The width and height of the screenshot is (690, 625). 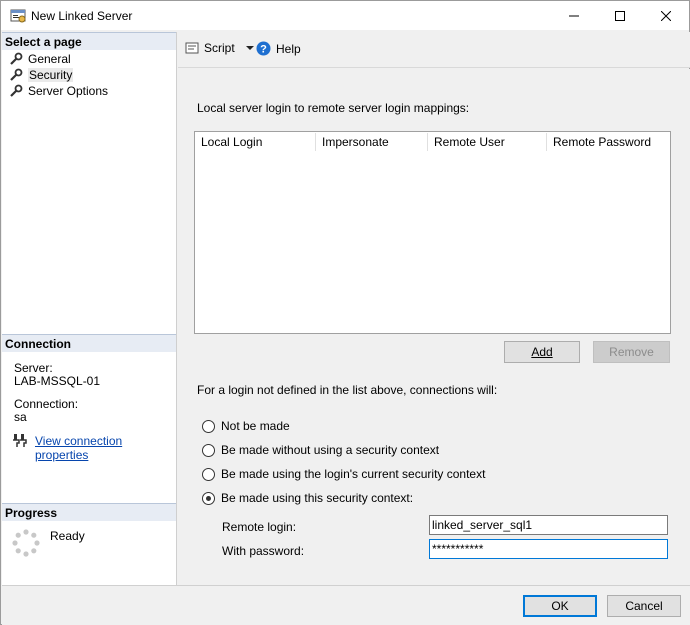 What do you see at coordinates (560, 606) in the screenshot?
I see `ok-button: OK` at bounding box center [560, 606].